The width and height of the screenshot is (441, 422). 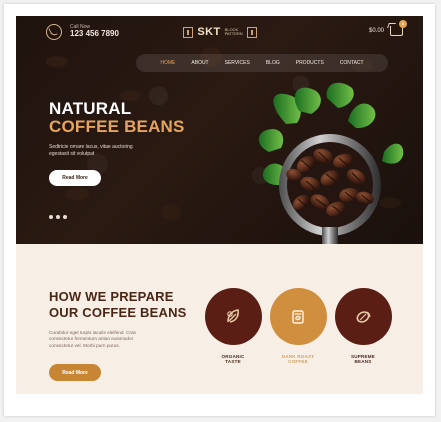 What do you see at coordinates (398, 28) in the screenshot?
I see `cart-icon: 0` at bounding box center [398, 28].